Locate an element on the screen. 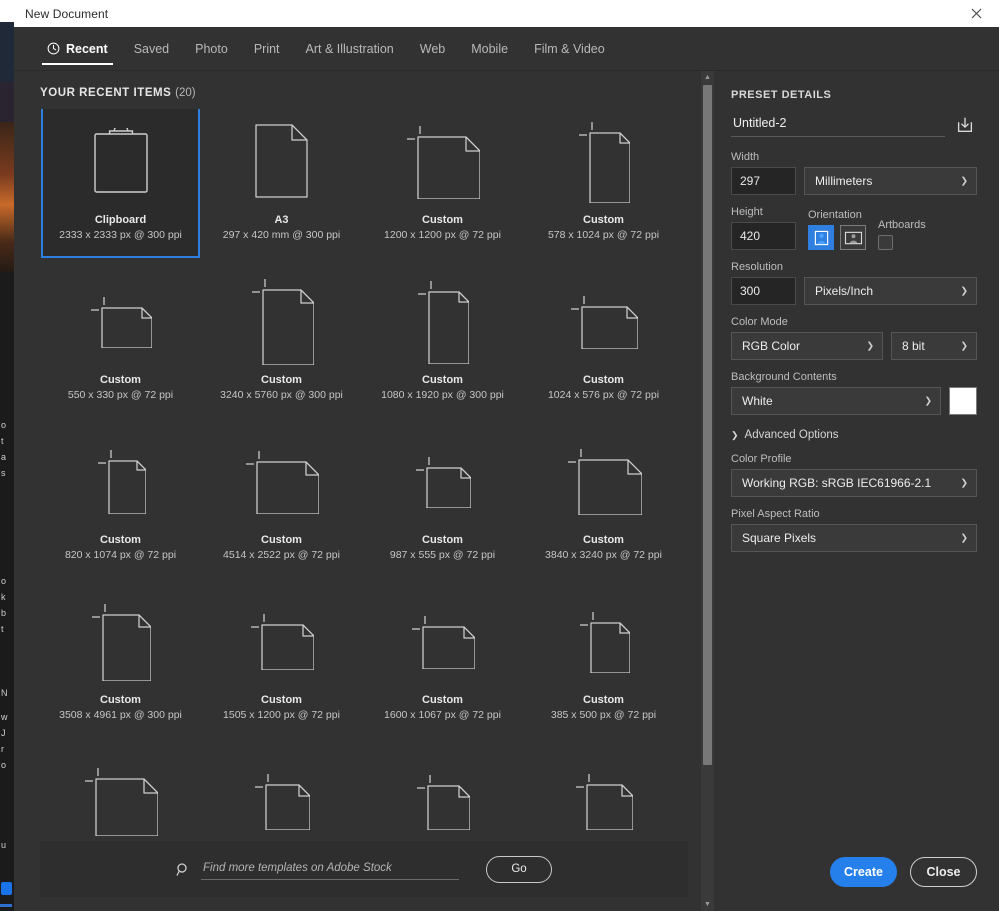 This screenshot has width=999, height=911. scroll-up-icon: ▲ is located at coordinates (707, 77).